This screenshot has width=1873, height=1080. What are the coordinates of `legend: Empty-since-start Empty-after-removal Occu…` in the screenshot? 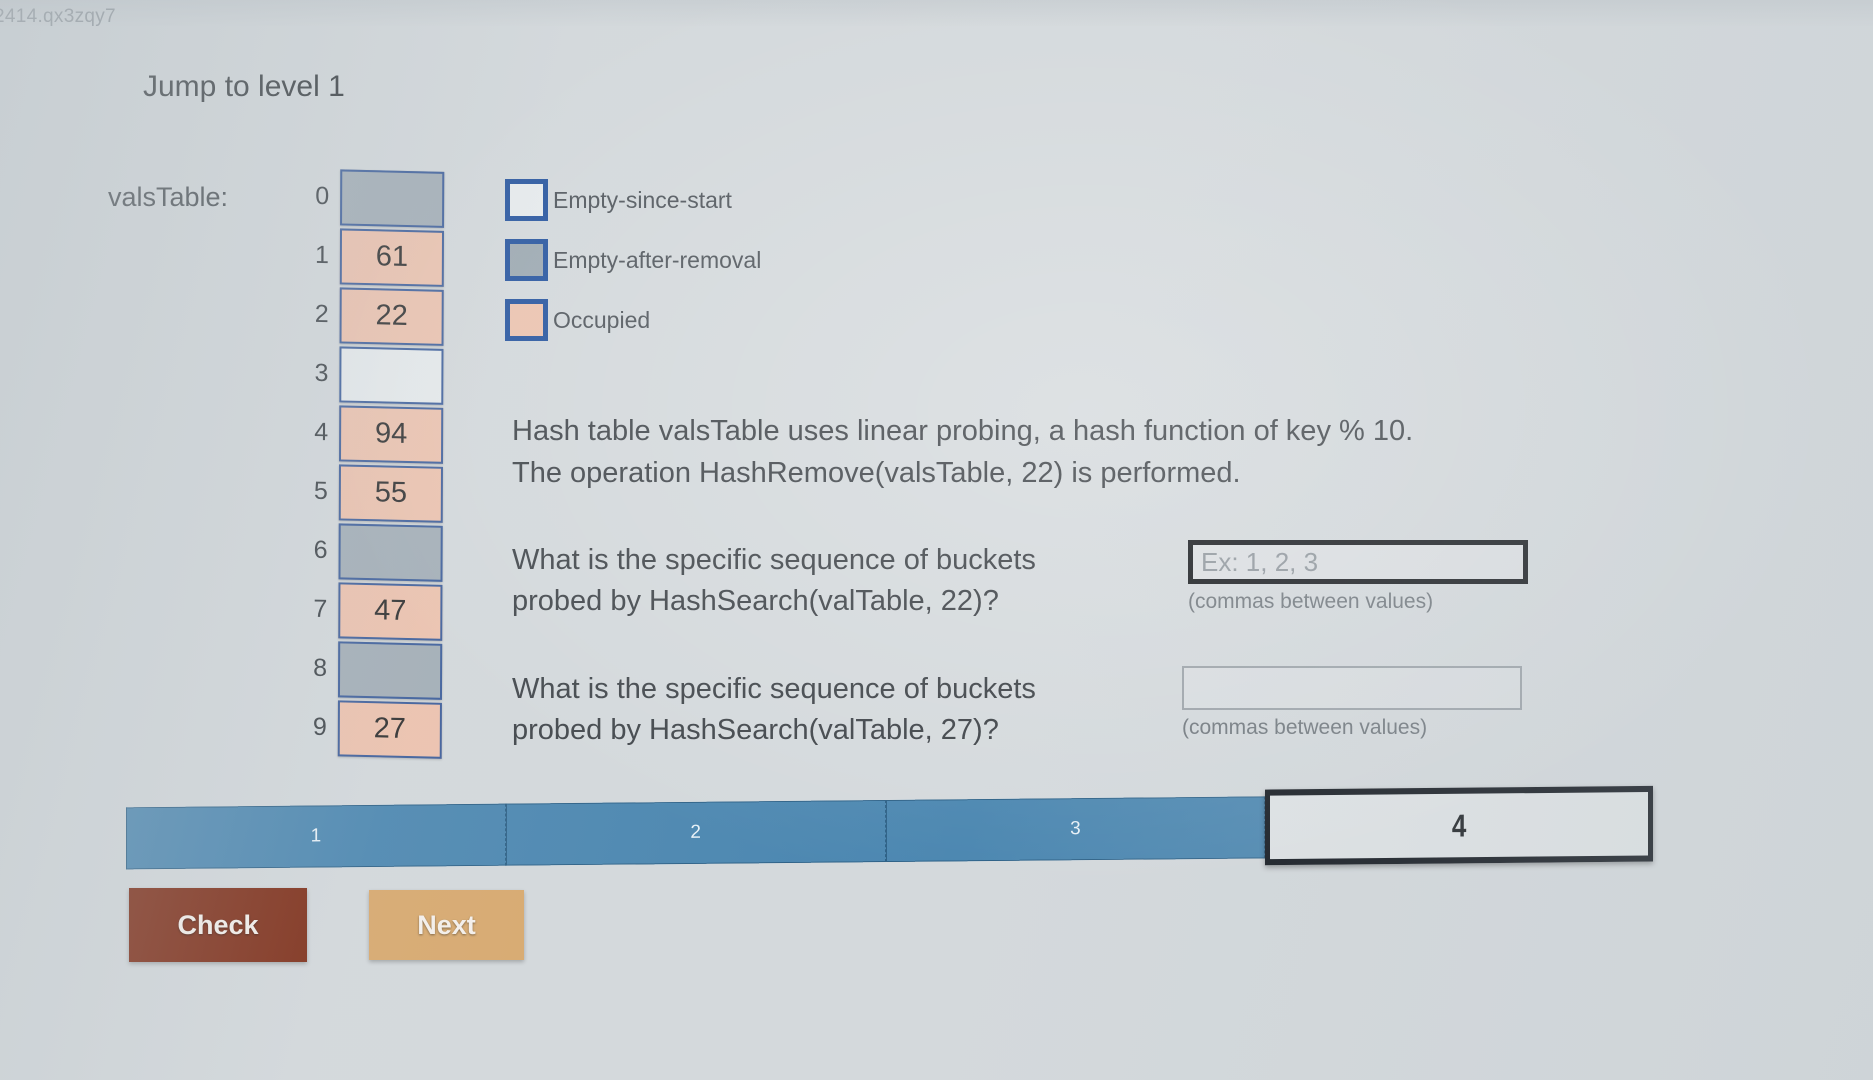 It's located at (633, 260).